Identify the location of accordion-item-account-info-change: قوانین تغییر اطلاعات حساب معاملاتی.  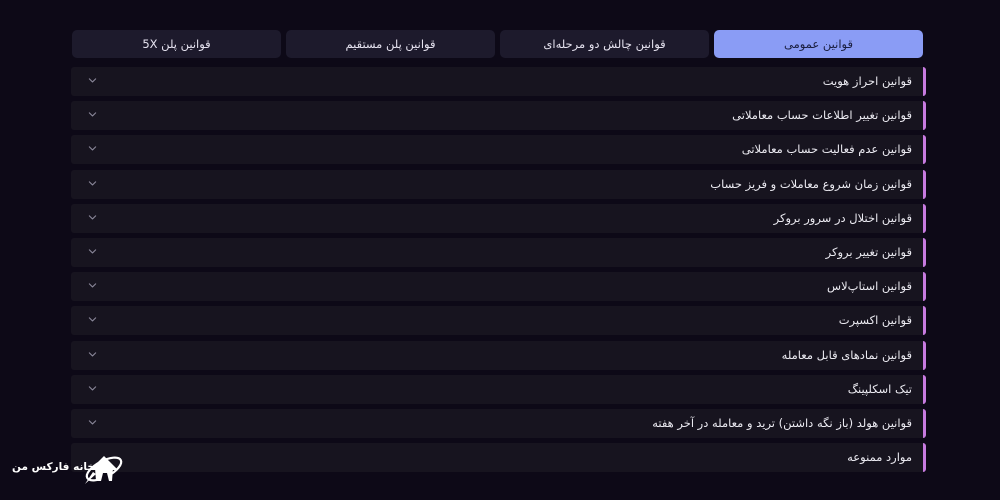
(498, 116).